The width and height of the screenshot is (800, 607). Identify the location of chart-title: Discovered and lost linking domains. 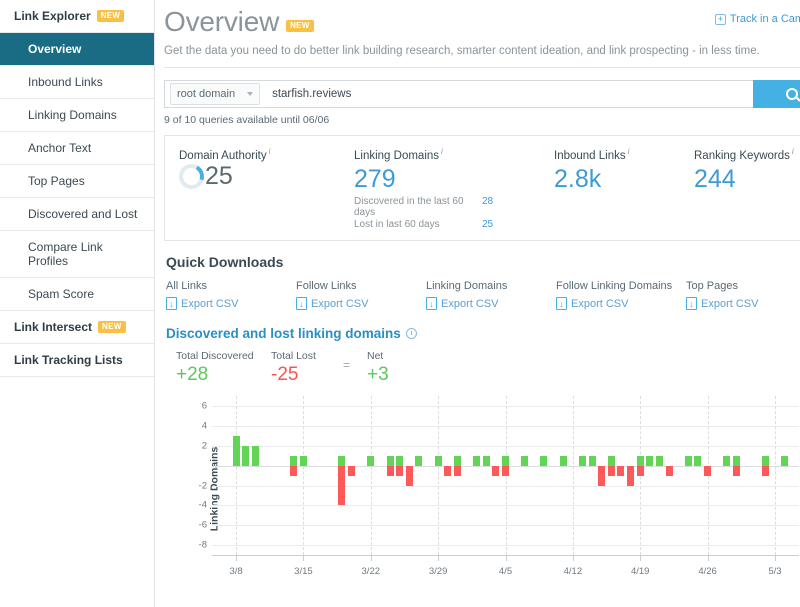
(283, 333).